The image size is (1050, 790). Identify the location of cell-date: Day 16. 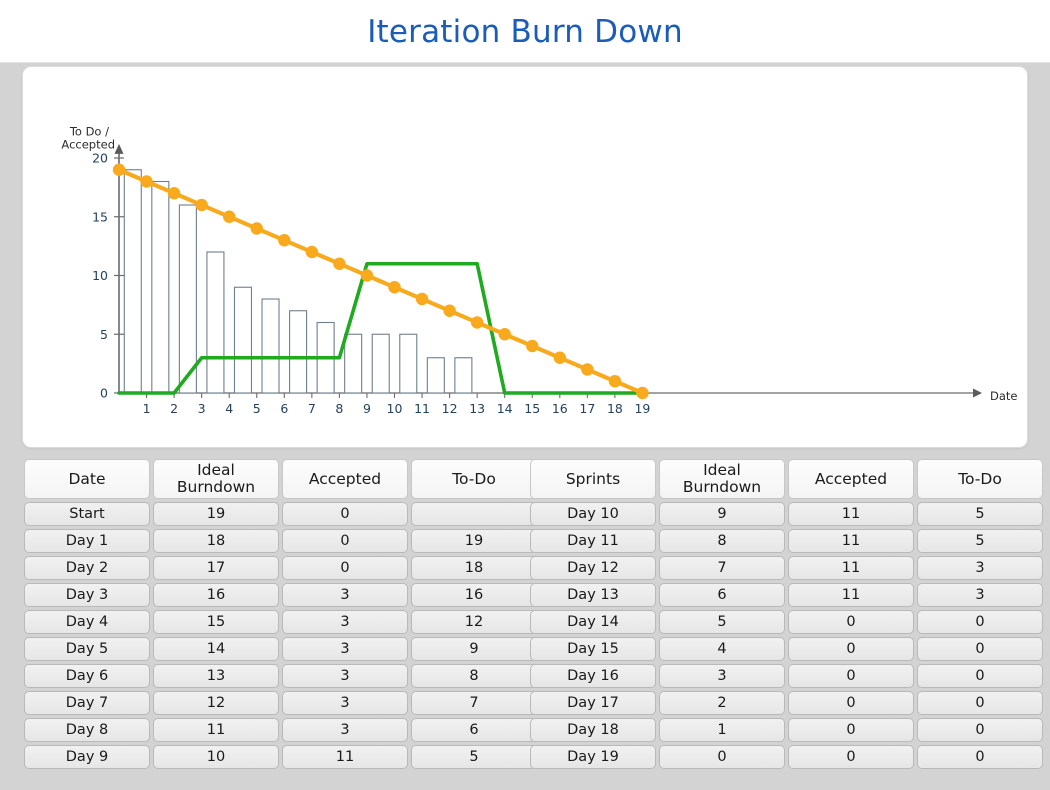
(593, 676).